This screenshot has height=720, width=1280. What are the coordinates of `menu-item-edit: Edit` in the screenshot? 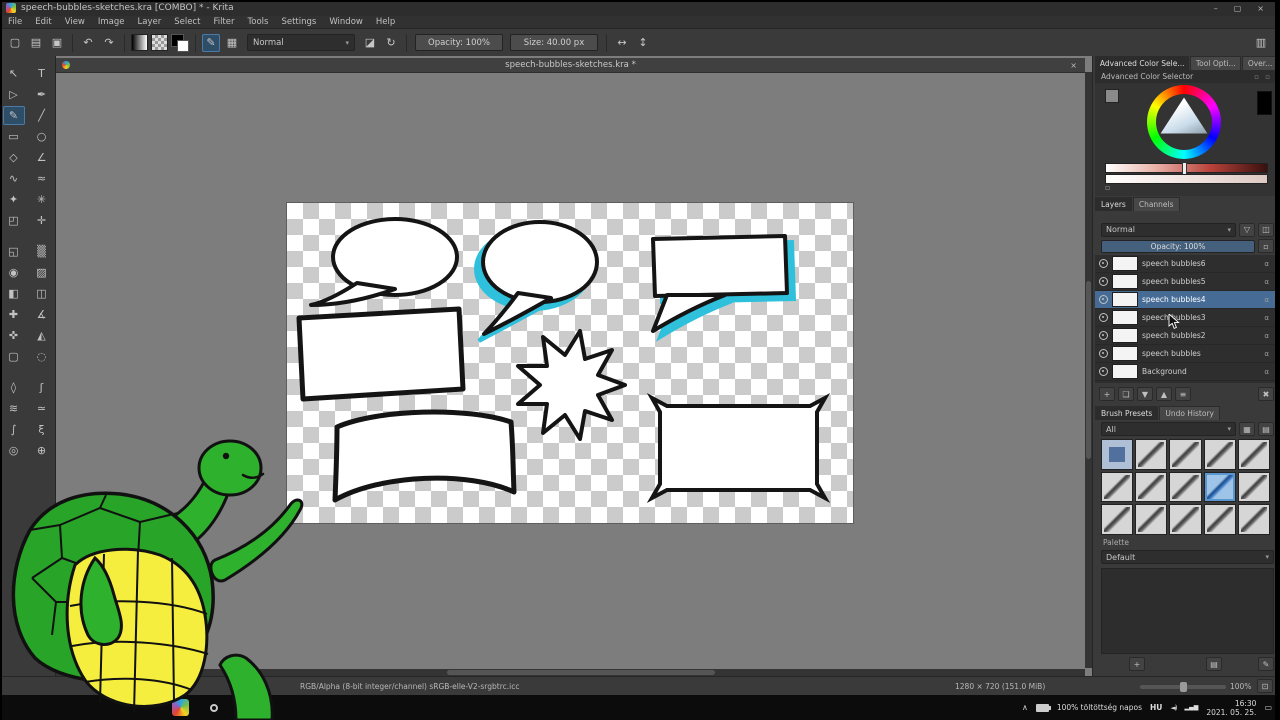 It's located at (43, 22).